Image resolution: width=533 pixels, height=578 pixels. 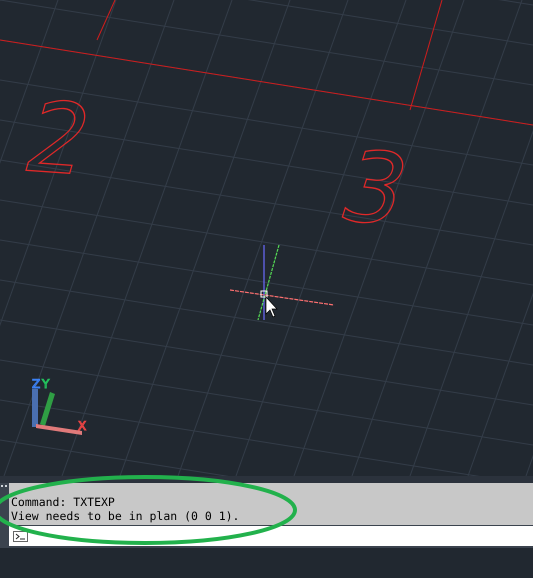 I want to click on prompt-icon, so click(x=20, y=536).